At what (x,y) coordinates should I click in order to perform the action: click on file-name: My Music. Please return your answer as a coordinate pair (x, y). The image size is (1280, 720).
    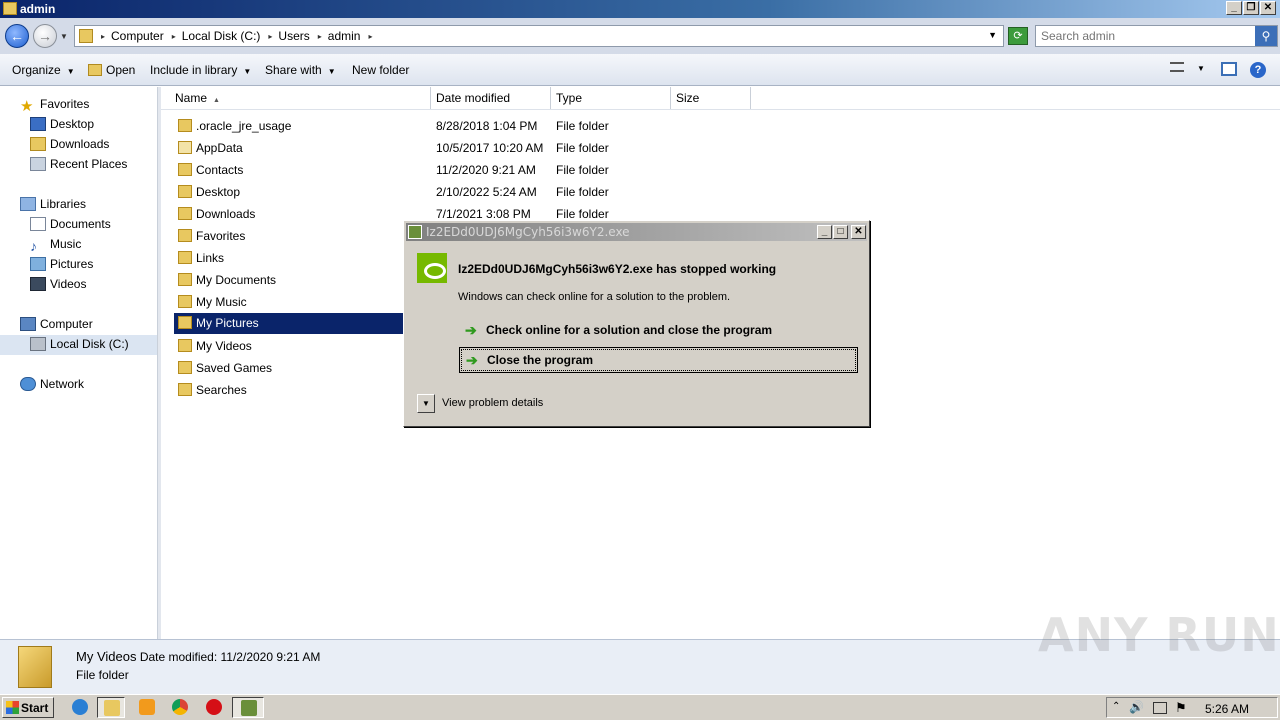
    Looking at the image, I should click on (221, 302).